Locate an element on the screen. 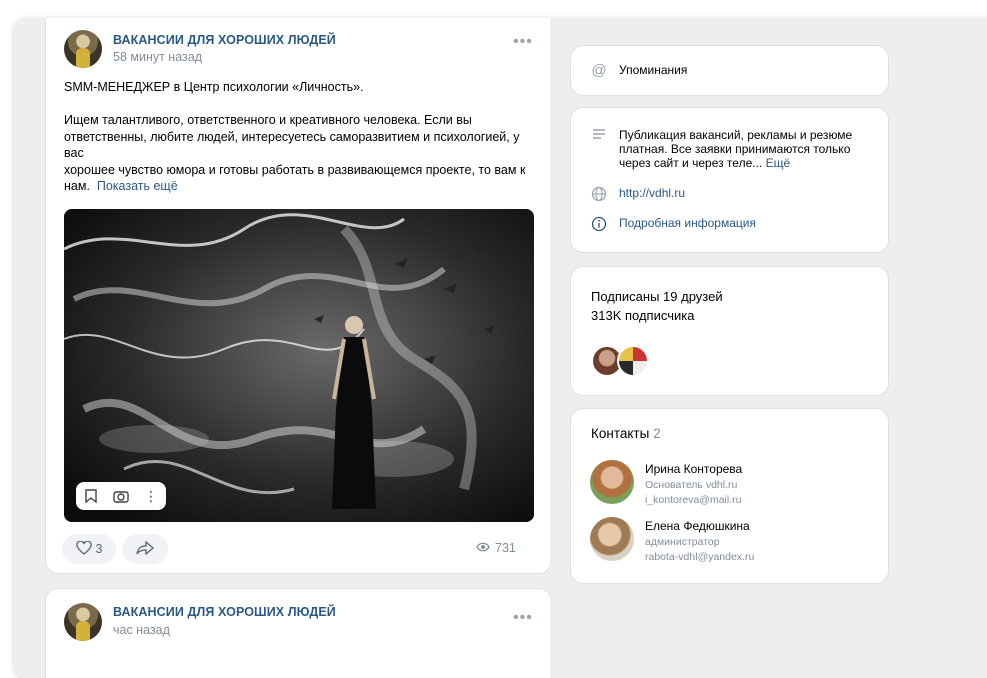  post-card: ВАКАНСИИ ДЛЯ ХОРОШИХ ЛЮДЕЙ час назад ••• is located at coordinates (298, 633).